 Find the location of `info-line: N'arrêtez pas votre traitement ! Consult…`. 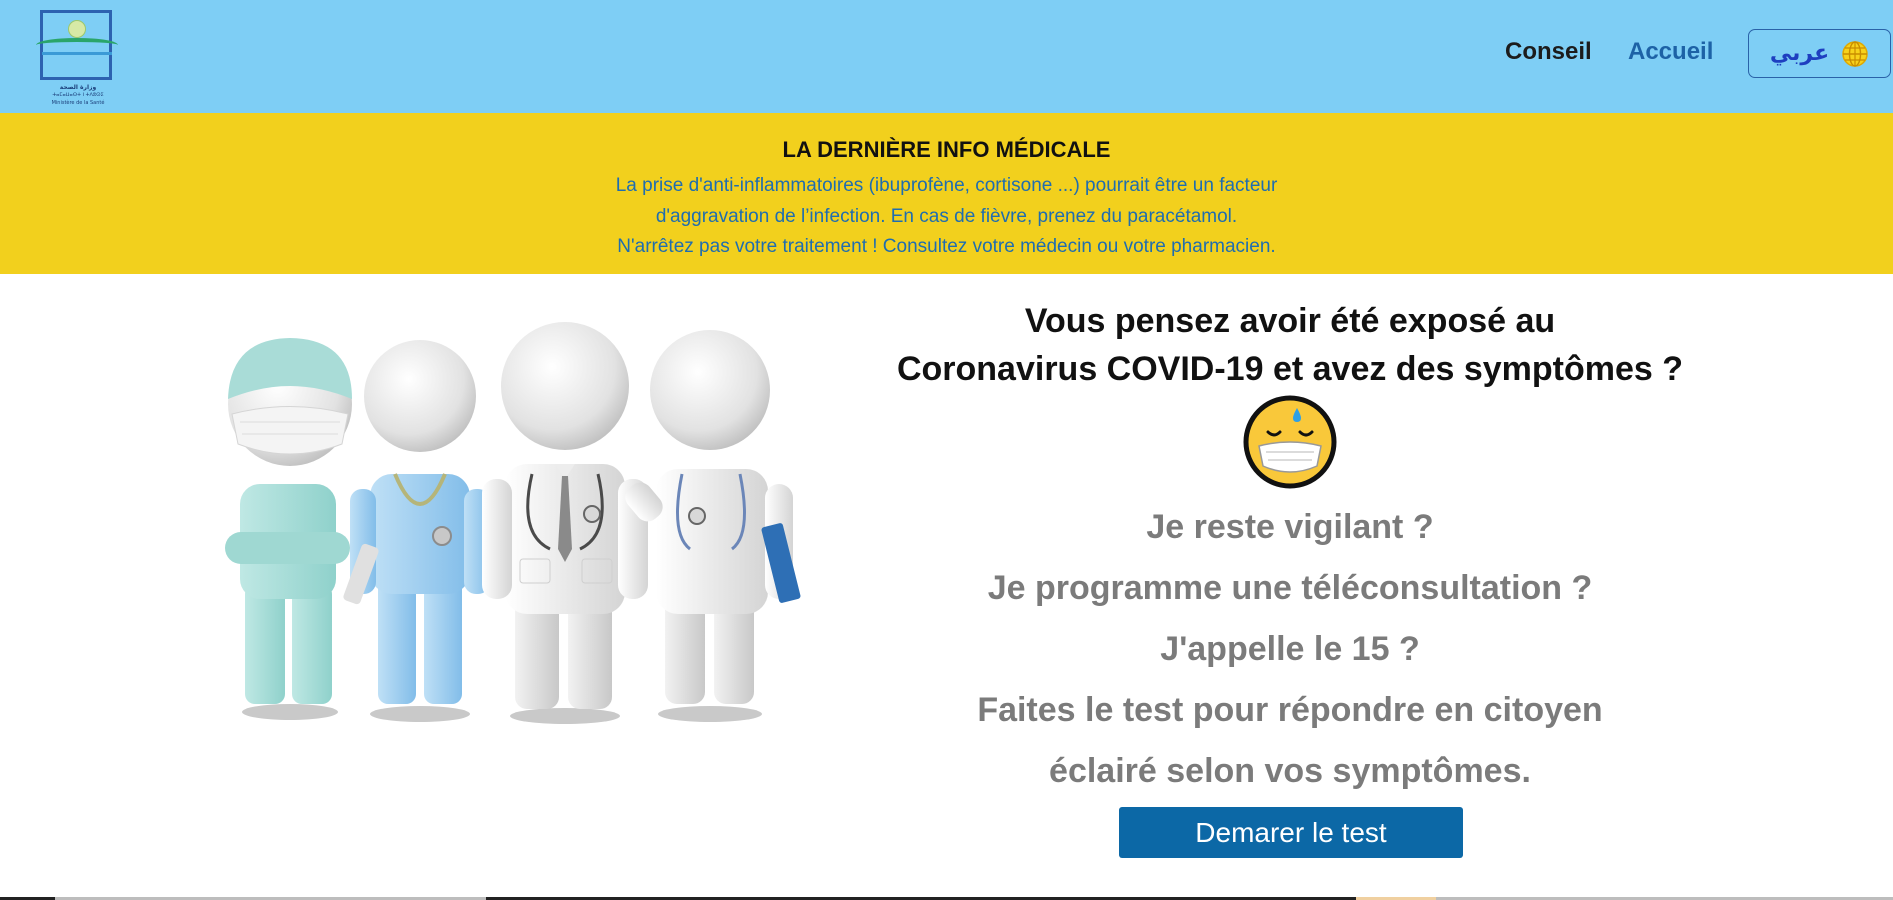

info-line: N'arrêtez pas votre traitement ! Consult… is located at coordinates (946, 246).